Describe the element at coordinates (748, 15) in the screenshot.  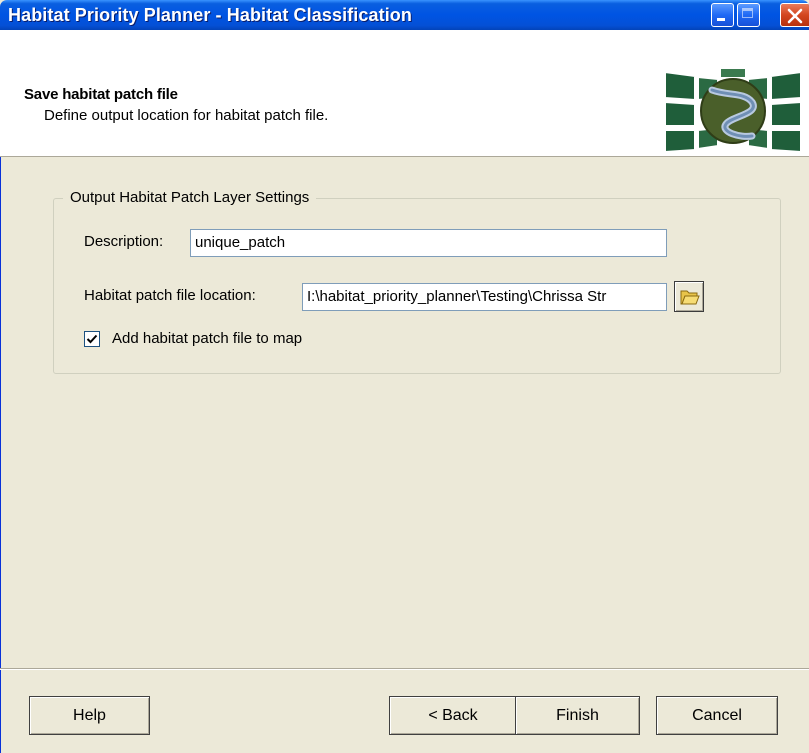
I see `maximize-icon` at that location.